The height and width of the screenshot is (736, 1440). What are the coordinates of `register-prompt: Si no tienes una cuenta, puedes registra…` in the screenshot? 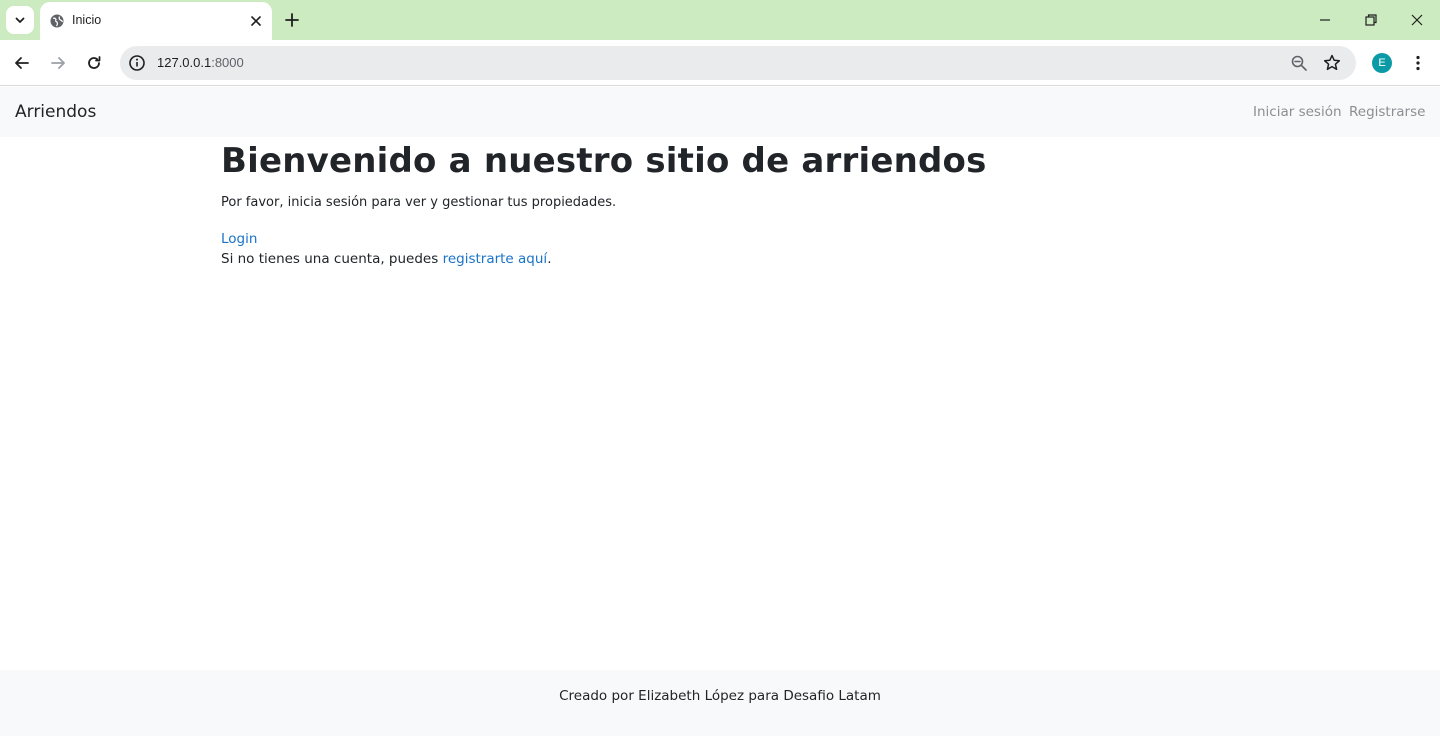 It's located at (721, 259).